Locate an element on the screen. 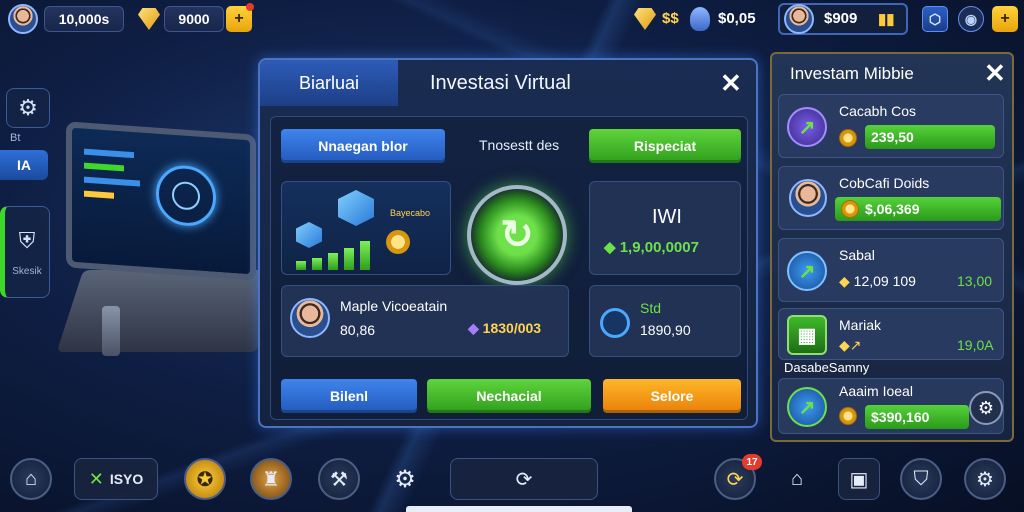 This screenshot has width=1024, height=512. hexagon-icon is located at coordinates (356, 208).